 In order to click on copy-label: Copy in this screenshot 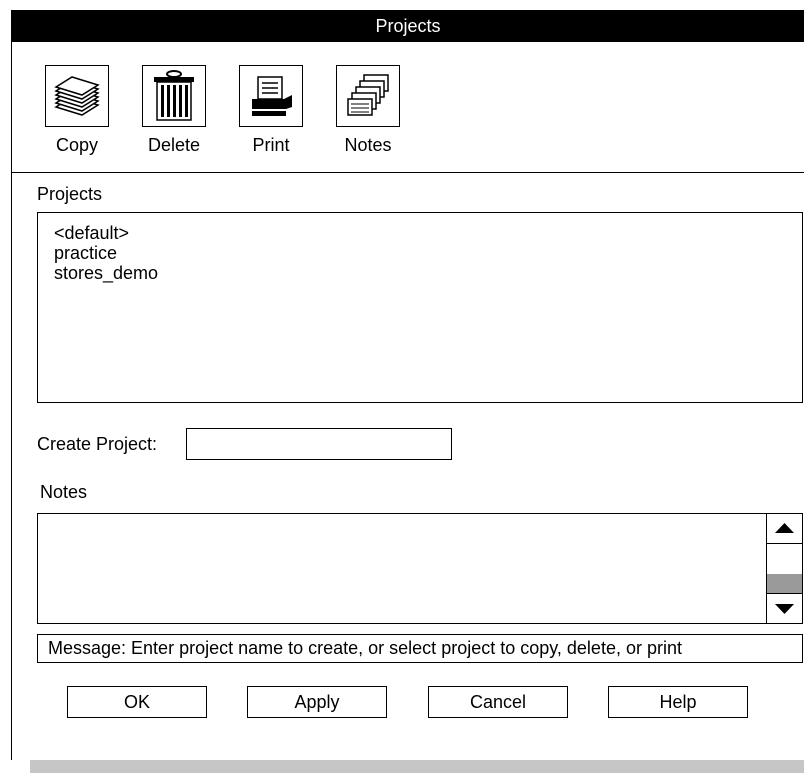, I will do `click(77, 145)`.